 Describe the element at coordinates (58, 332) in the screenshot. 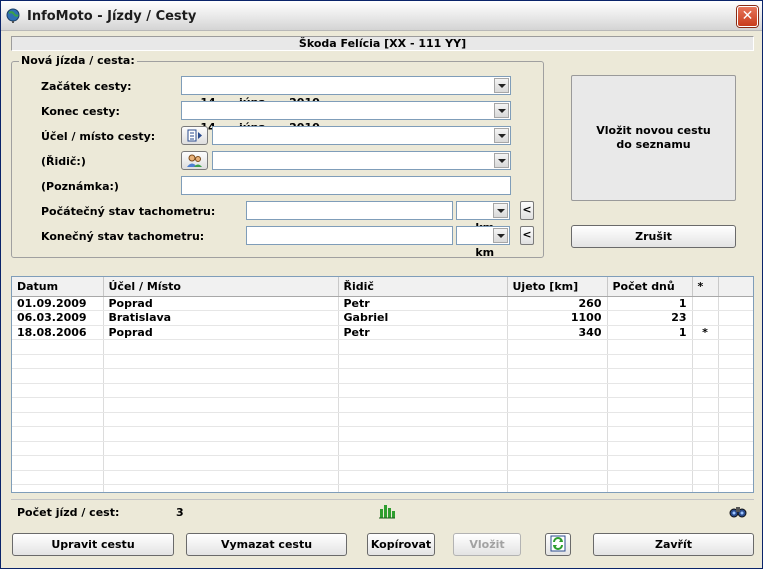

I see `cell-date: 18.08.2006` at that location.